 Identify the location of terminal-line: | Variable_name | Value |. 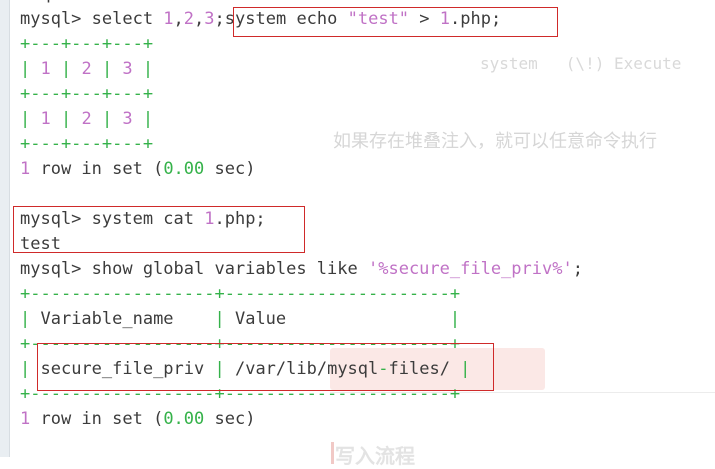
(301, 319).